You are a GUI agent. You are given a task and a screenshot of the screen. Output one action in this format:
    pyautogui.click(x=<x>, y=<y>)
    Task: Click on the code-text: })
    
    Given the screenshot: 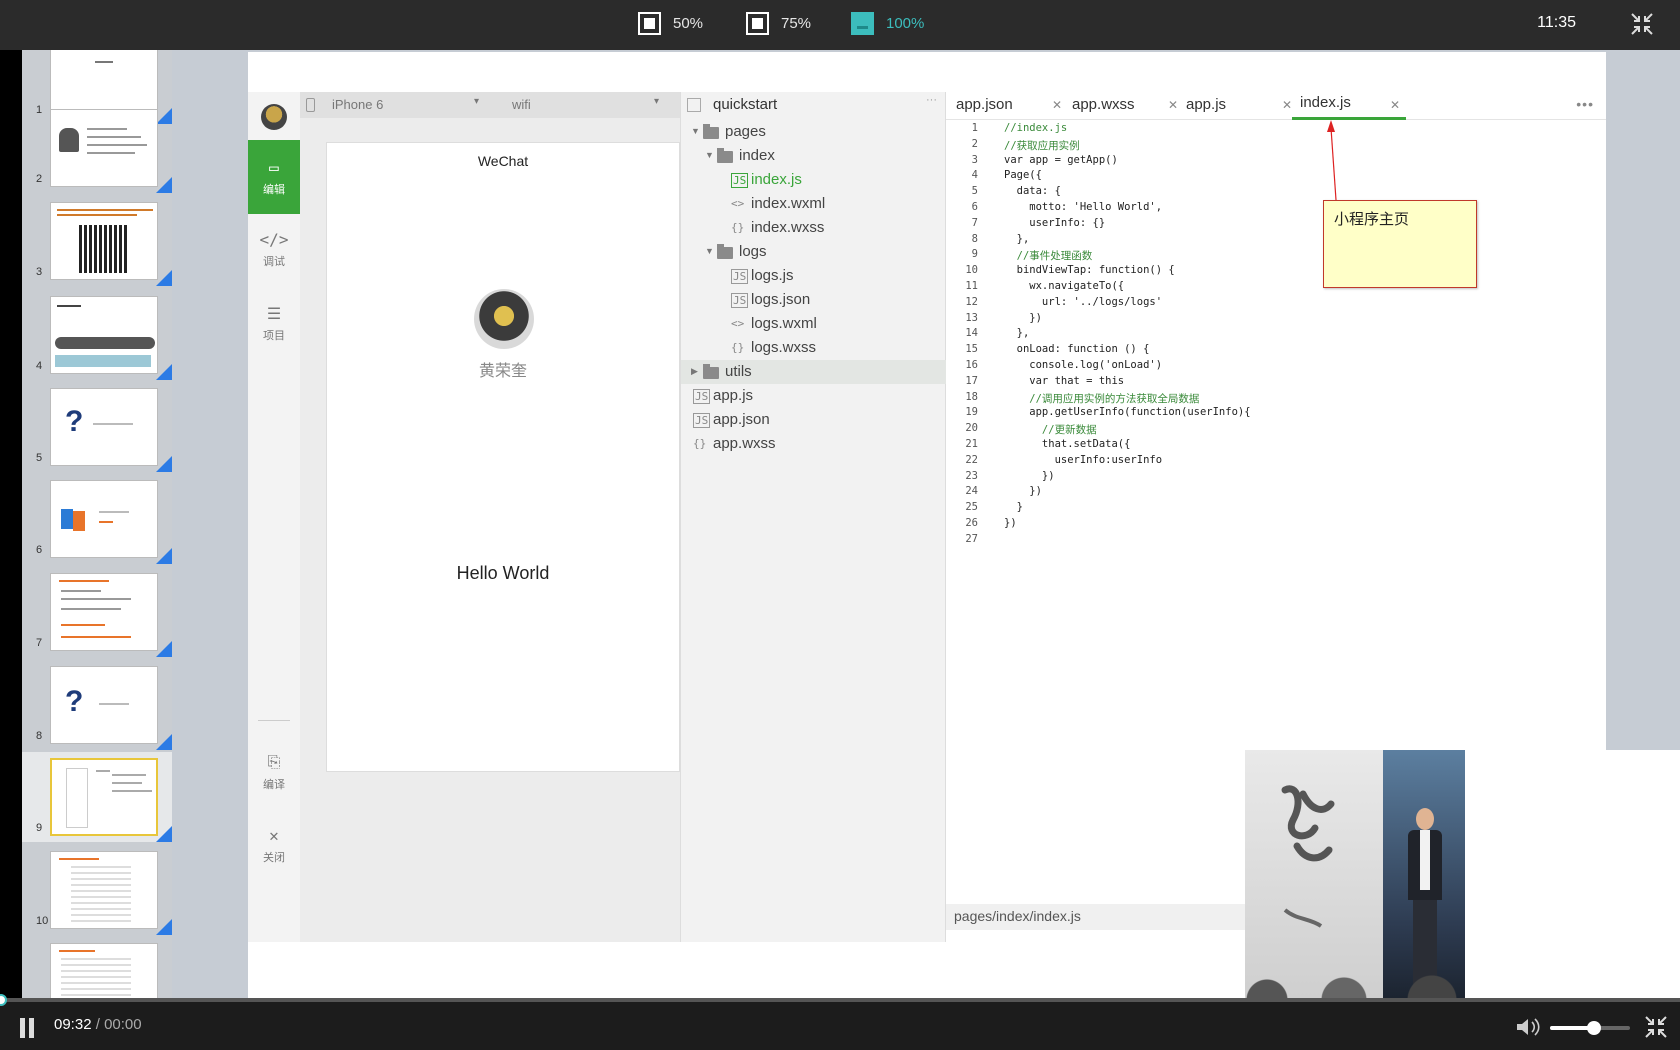 What is the action you would take?
    pyautogui.click(x=1029, y=475)
    